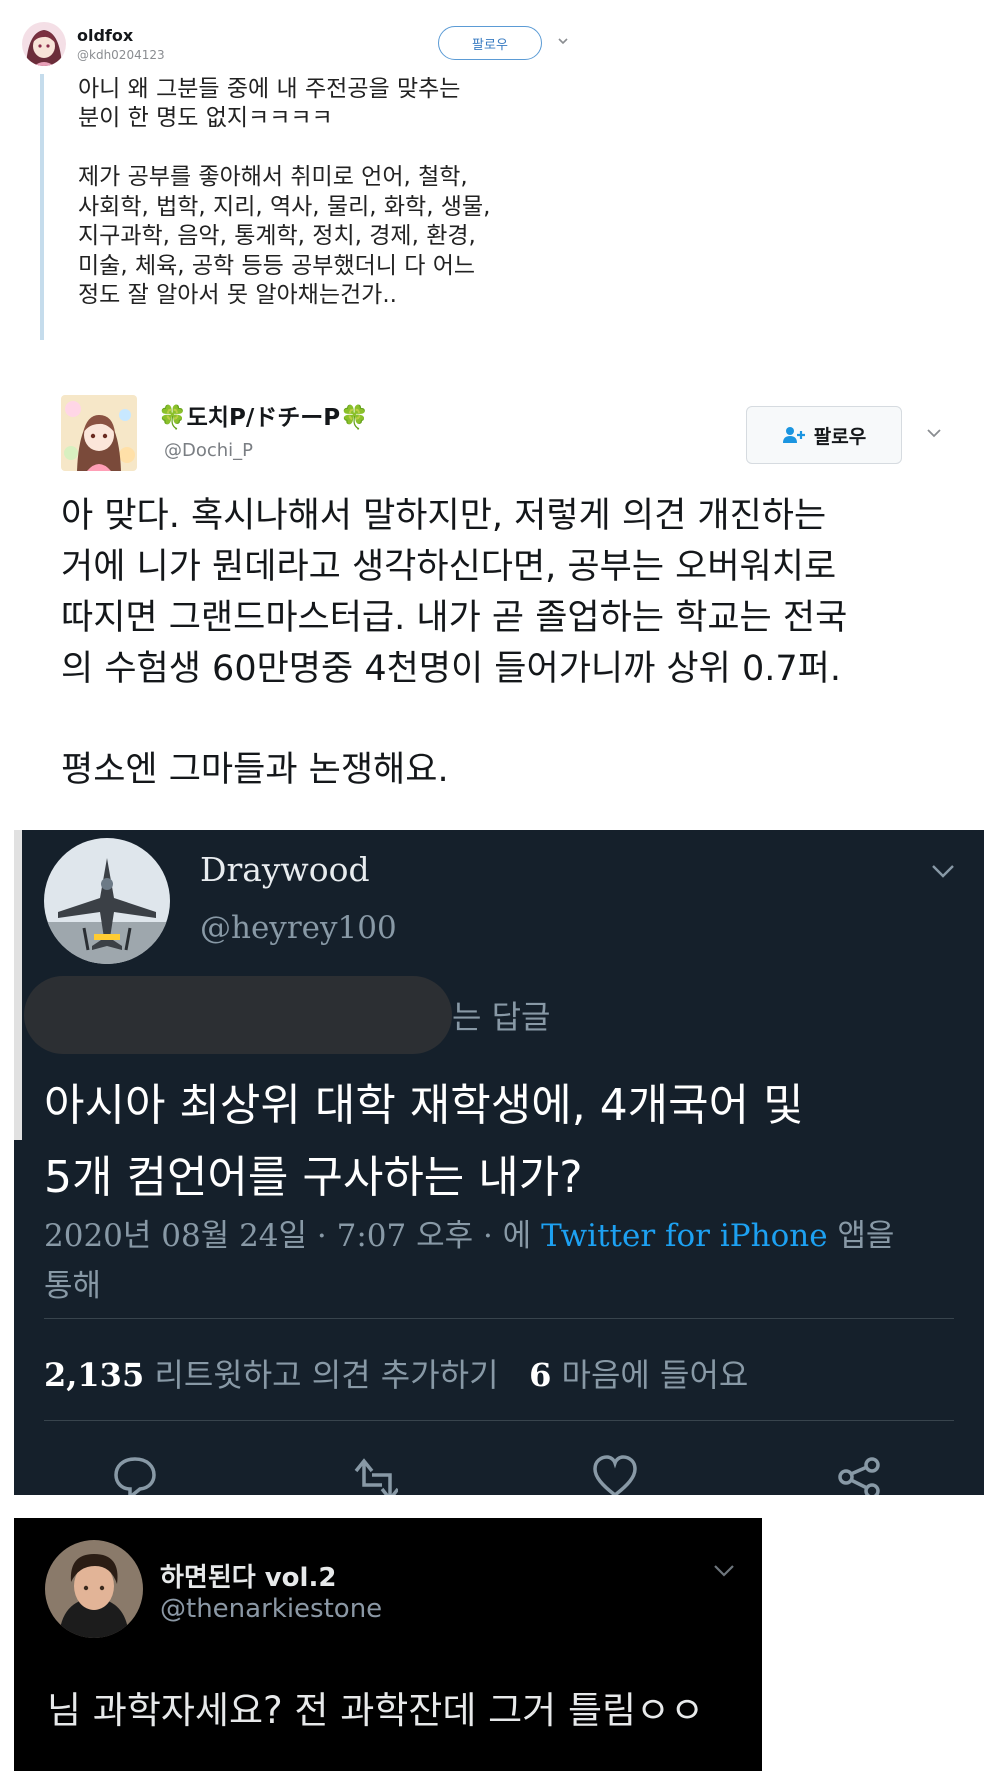  Describe the element at coordinates (313, 1177) in the screenshot. I see `tweet-text-line: 5개 컴언어를 구사하는 내가?` at that location.